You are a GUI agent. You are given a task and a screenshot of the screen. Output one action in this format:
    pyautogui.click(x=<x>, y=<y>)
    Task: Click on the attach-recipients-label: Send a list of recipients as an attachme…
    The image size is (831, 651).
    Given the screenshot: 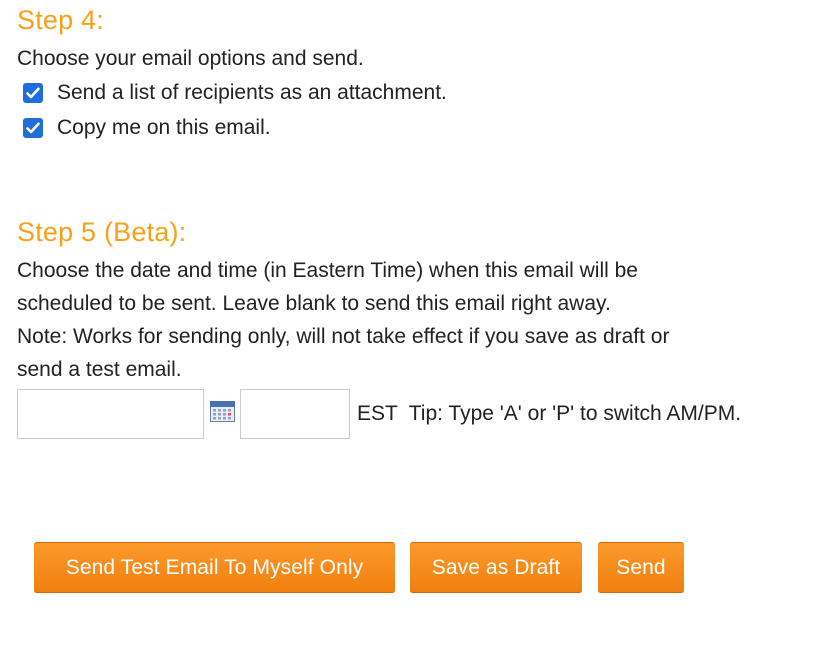 What is the action you would take?
    pyautogui.click(x=252, y=92)
    